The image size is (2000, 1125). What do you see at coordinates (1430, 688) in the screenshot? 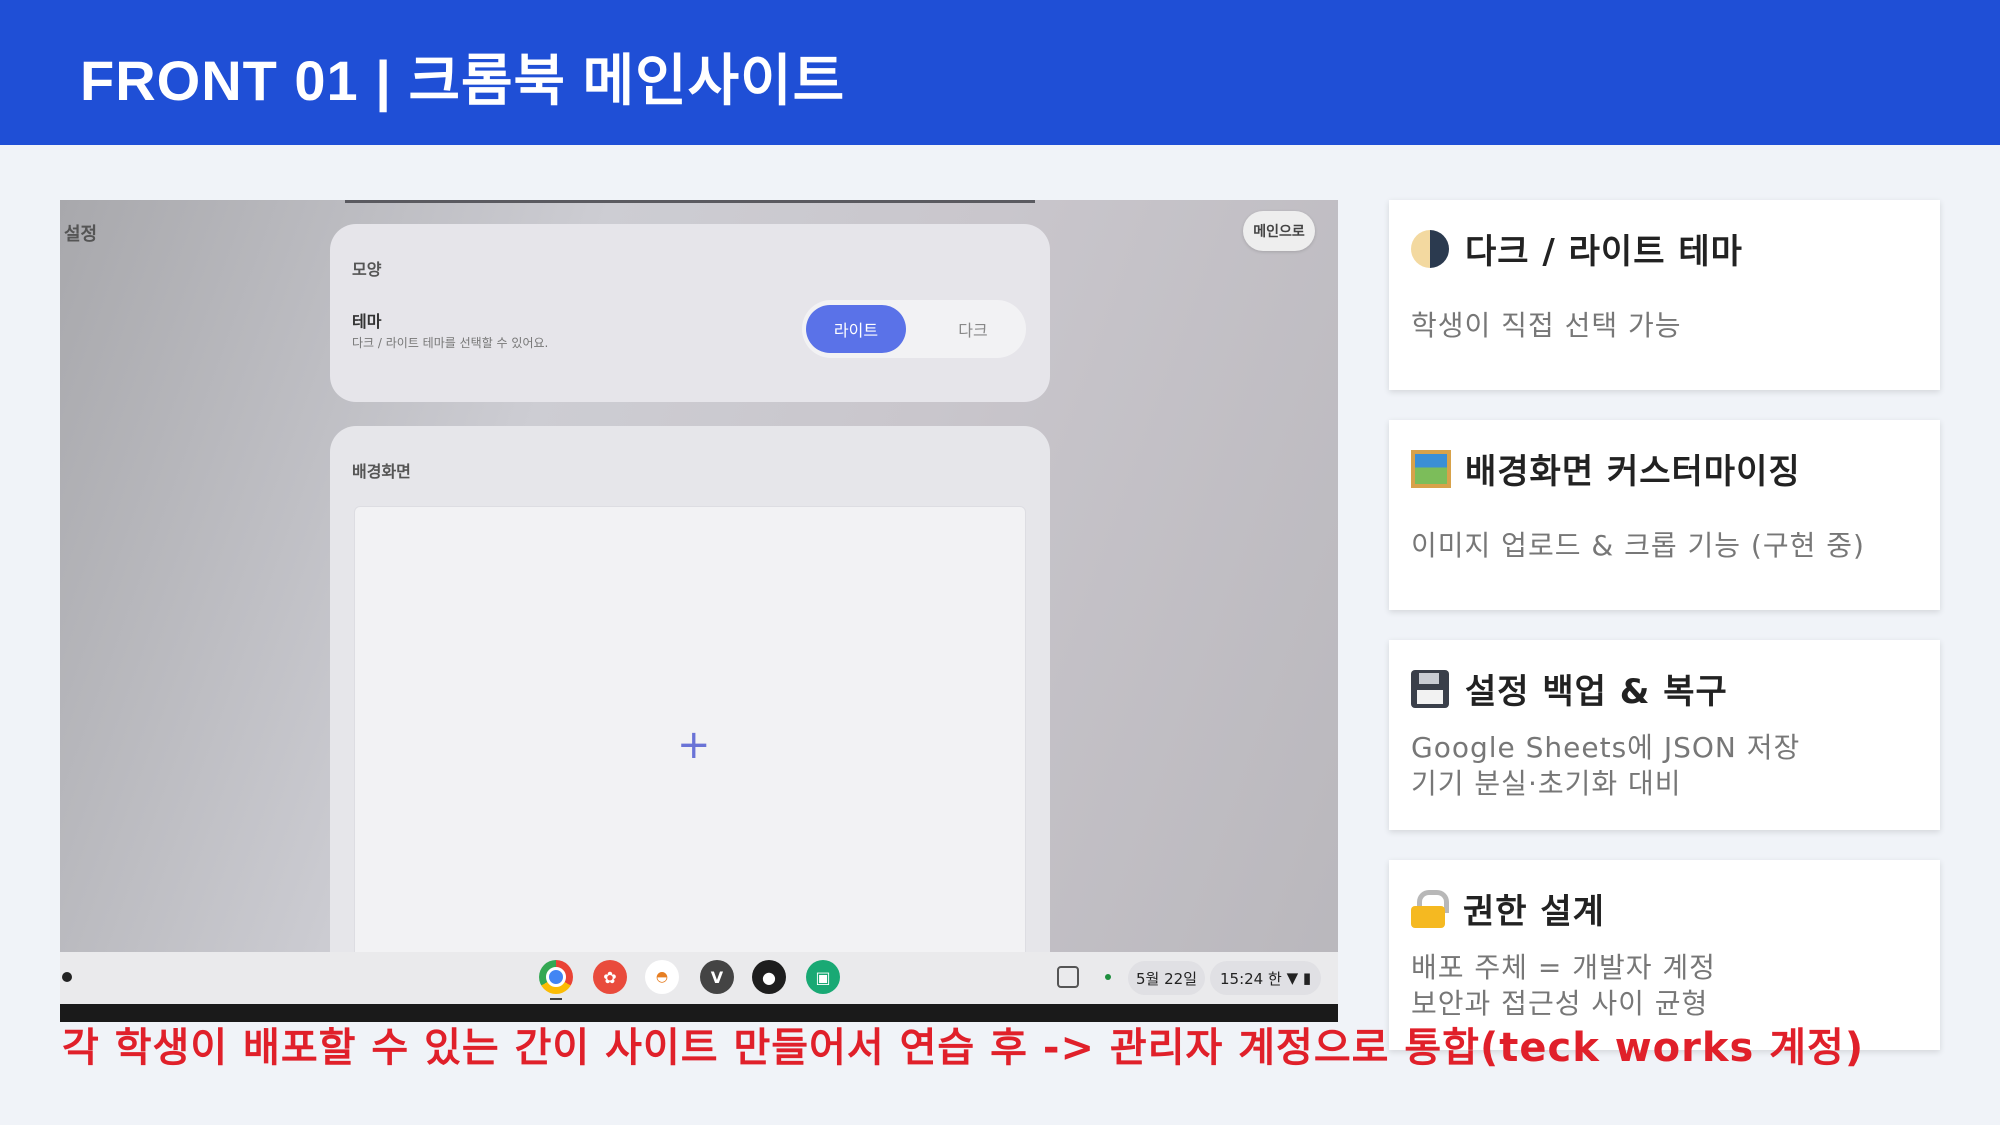
I see `floppy-disk-icon` at bounding box center [1430, 688].